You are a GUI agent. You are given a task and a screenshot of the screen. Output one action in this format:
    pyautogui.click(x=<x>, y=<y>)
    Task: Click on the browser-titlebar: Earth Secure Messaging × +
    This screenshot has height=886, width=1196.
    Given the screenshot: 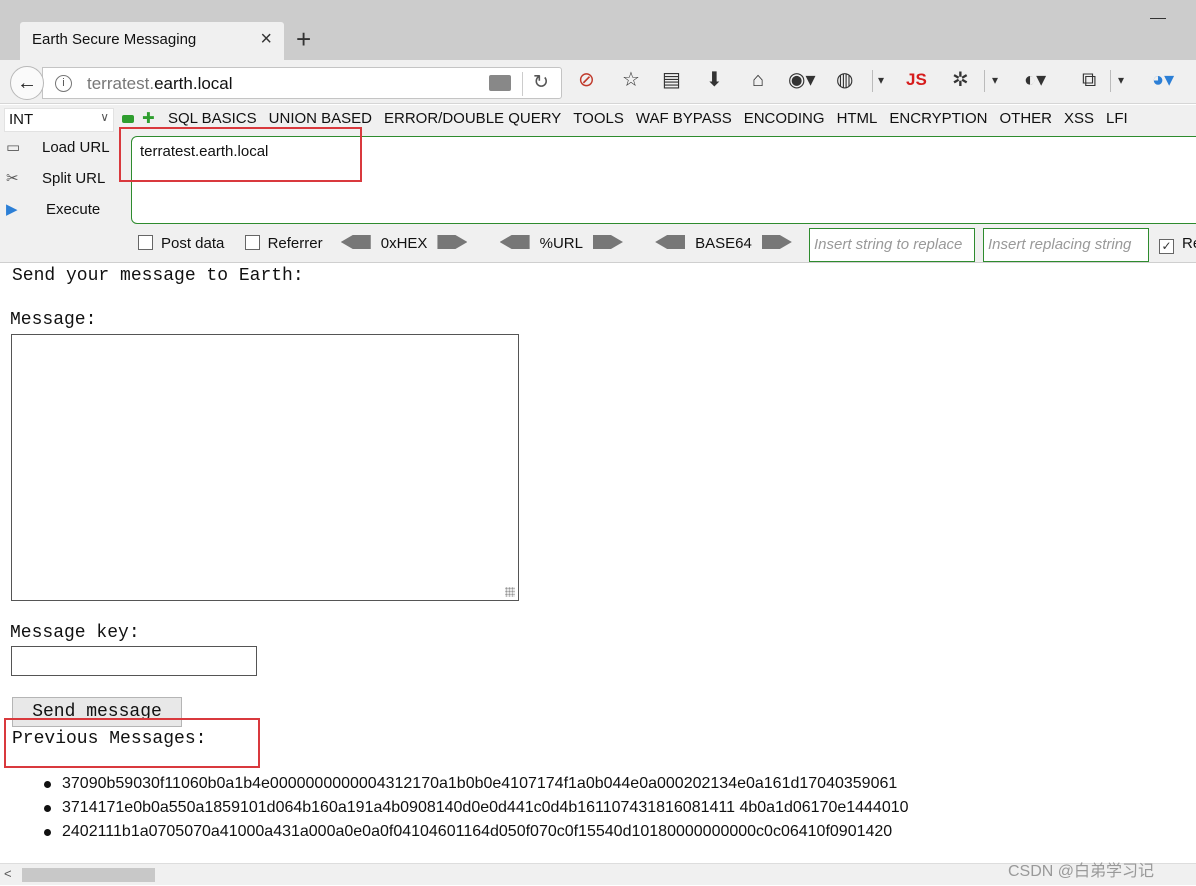 What is the action you would take?
    pyautogui.click(x=598, y=30)
    